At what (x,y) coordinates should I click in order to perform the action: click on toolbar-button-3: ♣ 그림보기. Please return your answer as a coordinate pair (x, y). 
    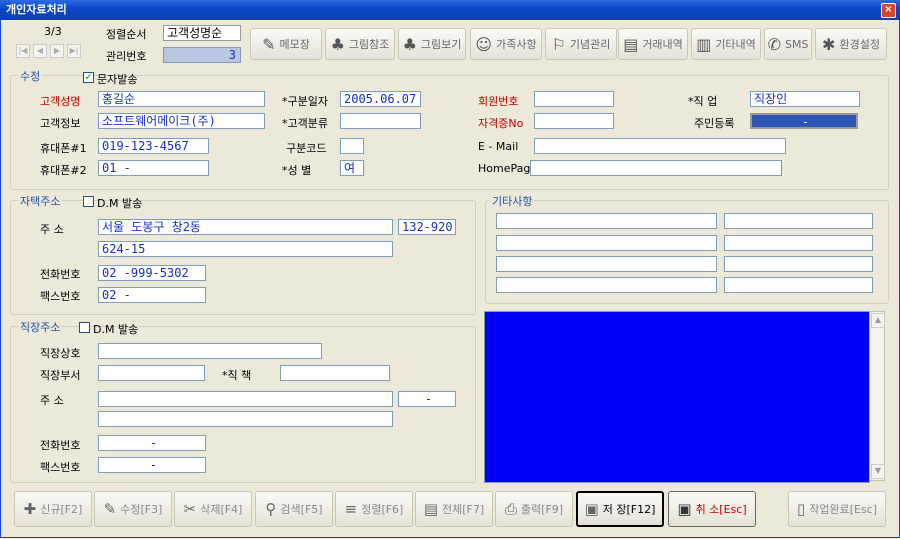
    Looking at the image, I should click on (432, 44).